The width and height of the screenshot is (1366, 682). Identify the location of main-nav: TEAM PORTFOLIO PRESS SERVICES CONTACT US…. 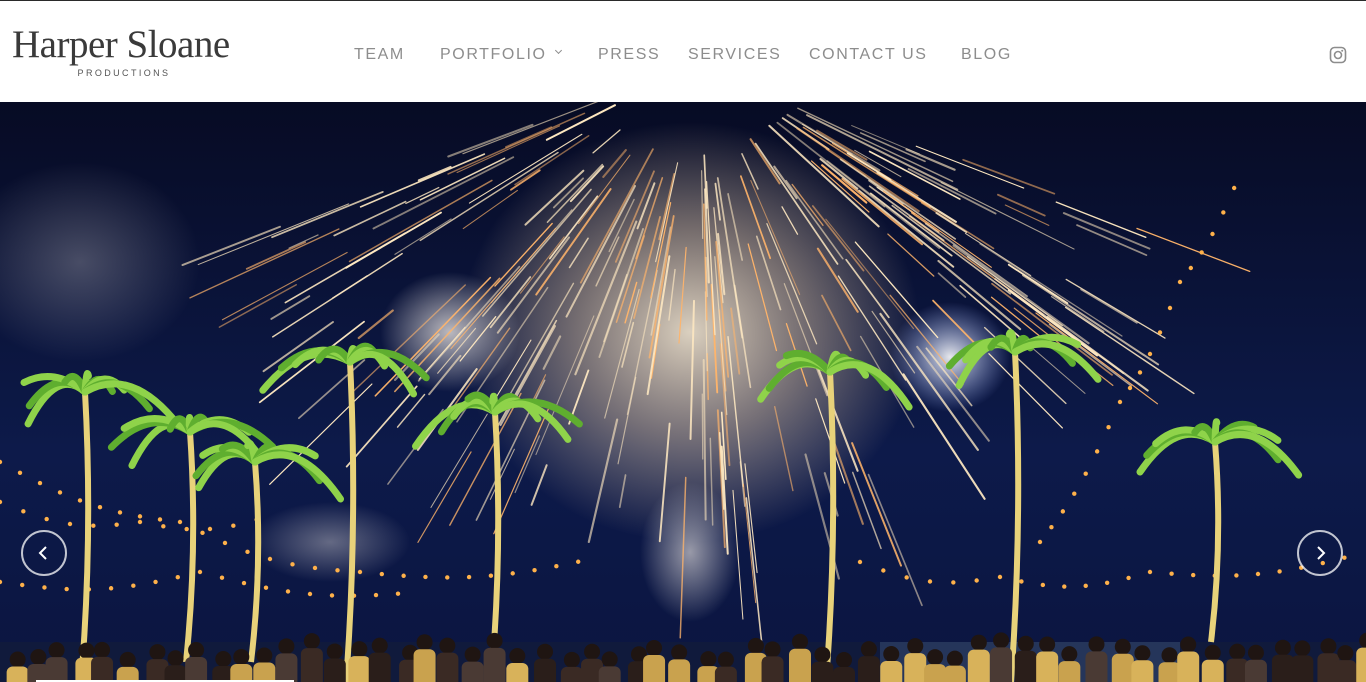
(683, 51).